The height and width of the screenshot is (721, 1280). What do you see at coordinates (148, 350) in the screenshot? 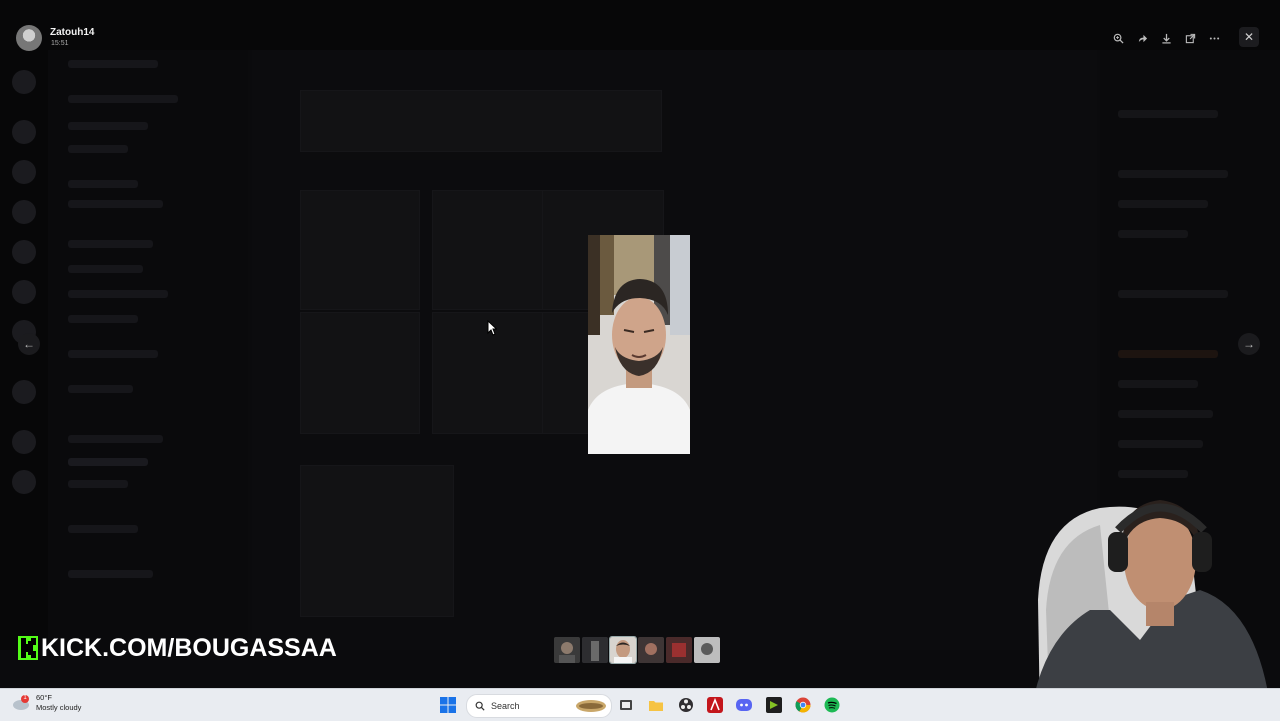
I see `channel-list` at bounding box center [148, 350].